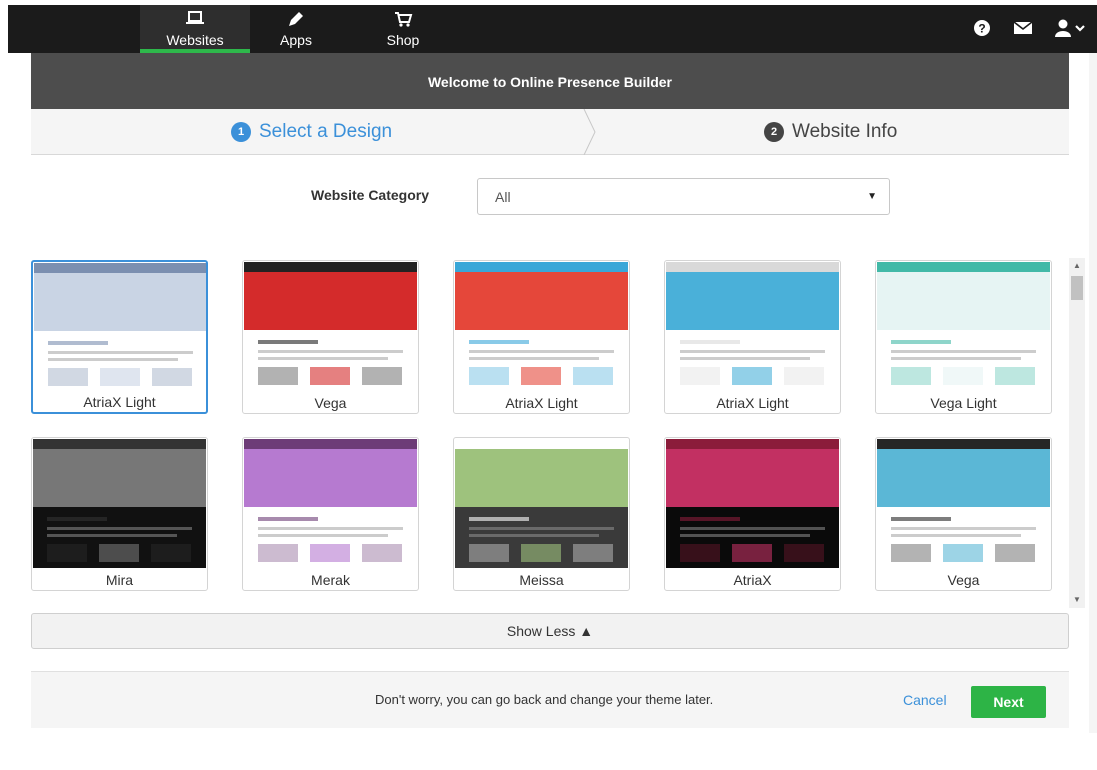  What do you see at coordinates (1077, 433) in the screenshot?
I see `grid-scrollbar: ▲ ▼` at bounding box center [1077, 433].